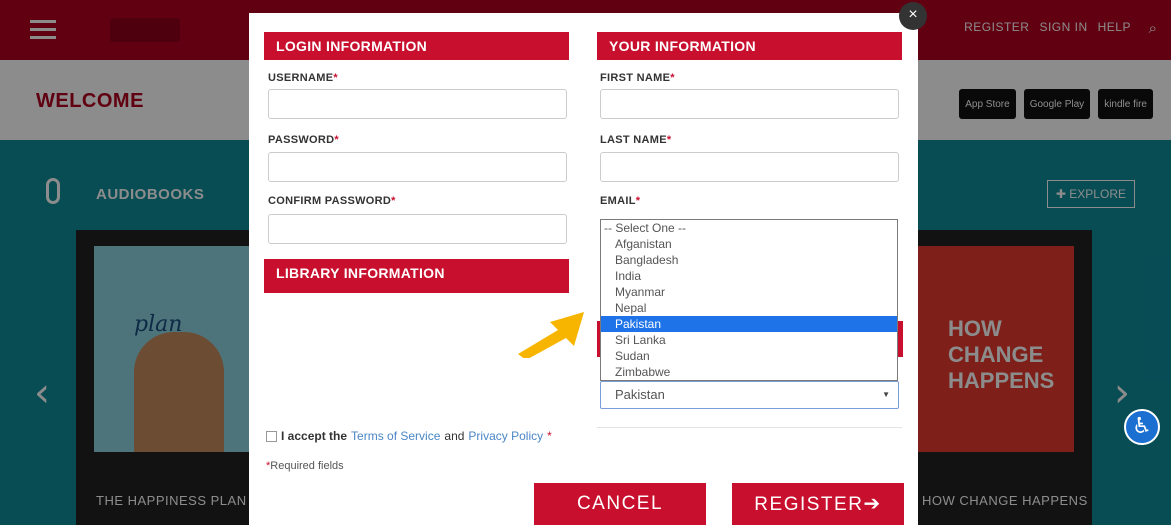 This screenshot has width=1171, height=525. I want to click on arrow-right-icon: ➔, so click(872, 504).